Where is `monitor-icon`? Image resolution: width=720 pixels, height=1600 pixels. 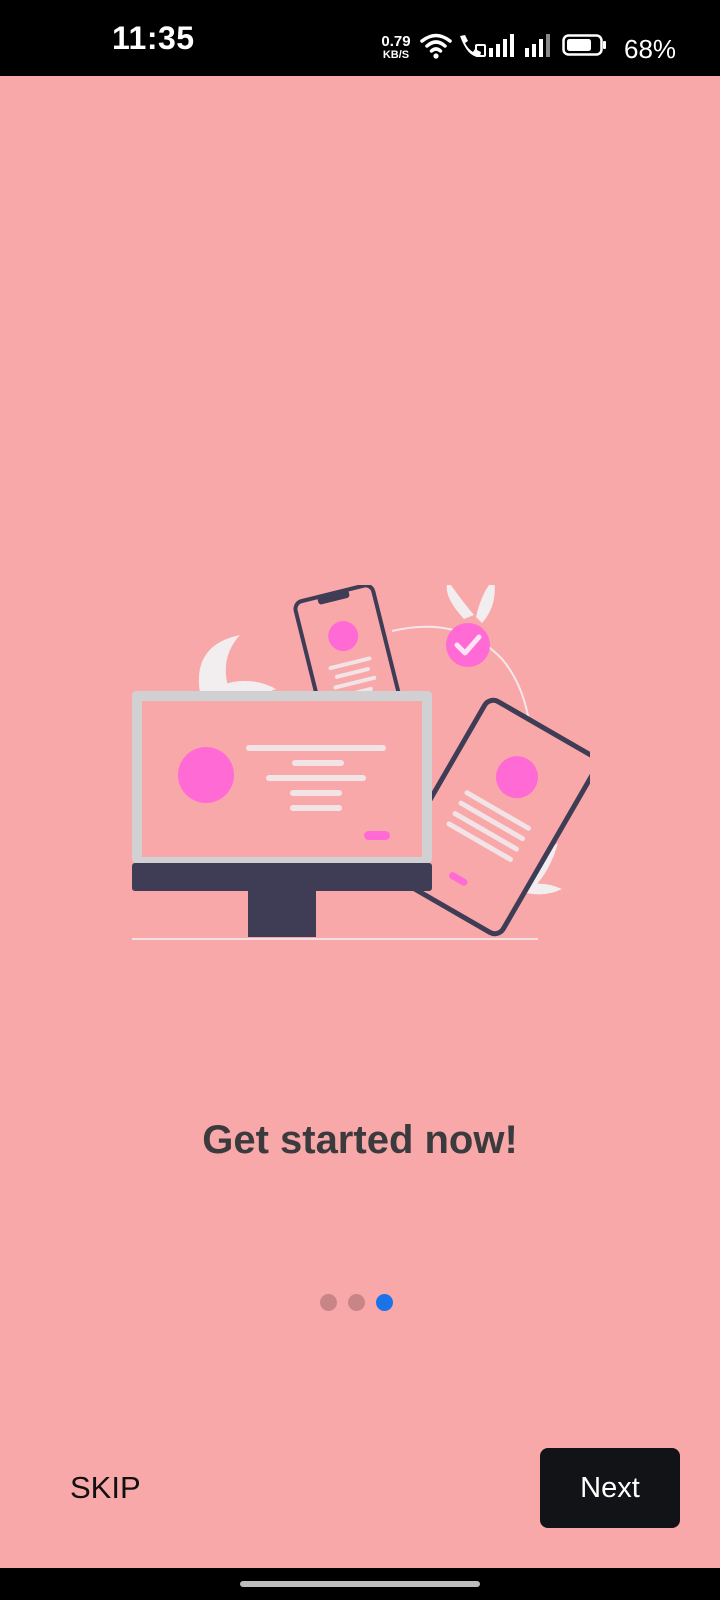 monitor-icon is located at coordinates (282, 814).